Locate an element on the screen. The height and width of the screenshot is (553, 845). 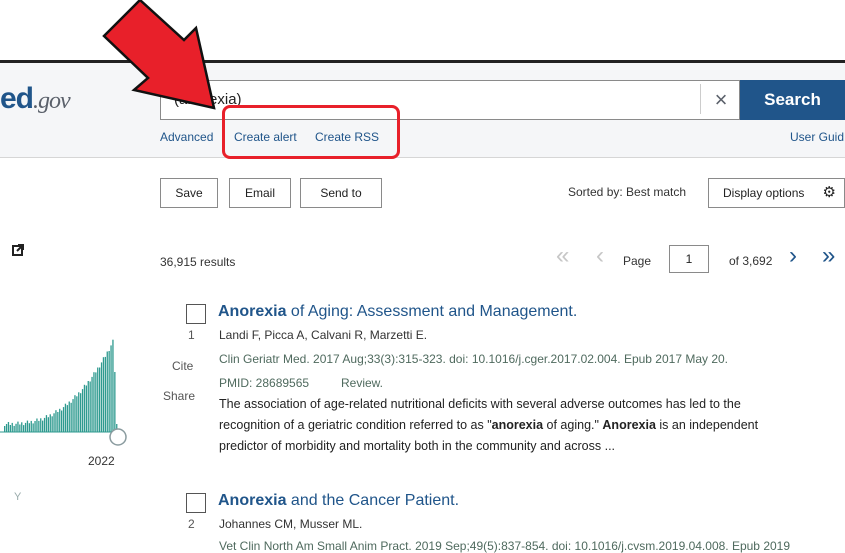
article-type: Review. is located at coordinates (362, 383).